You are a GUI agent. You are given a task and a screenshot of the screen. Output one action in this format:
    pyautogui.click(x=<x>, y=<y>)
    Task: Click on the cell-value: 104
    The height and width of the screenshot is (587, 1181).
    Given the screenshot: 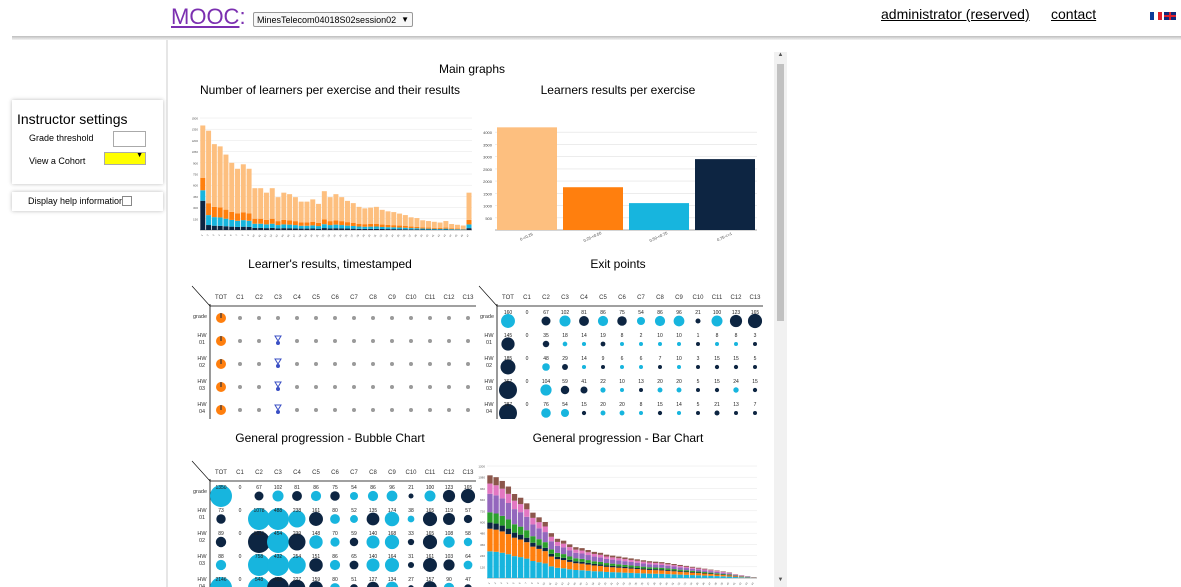 What is the action you would take?
    pyautogui.click(x=546, y=382)
    